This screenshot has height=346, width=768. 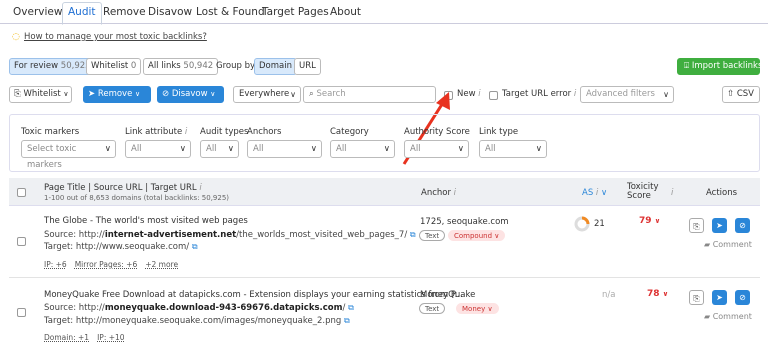 What do you see at coordinates (190, 94) in the screenshot?
I see `disavow-button: ⊘ Disavow ∨` at bounding box center [190, 94].